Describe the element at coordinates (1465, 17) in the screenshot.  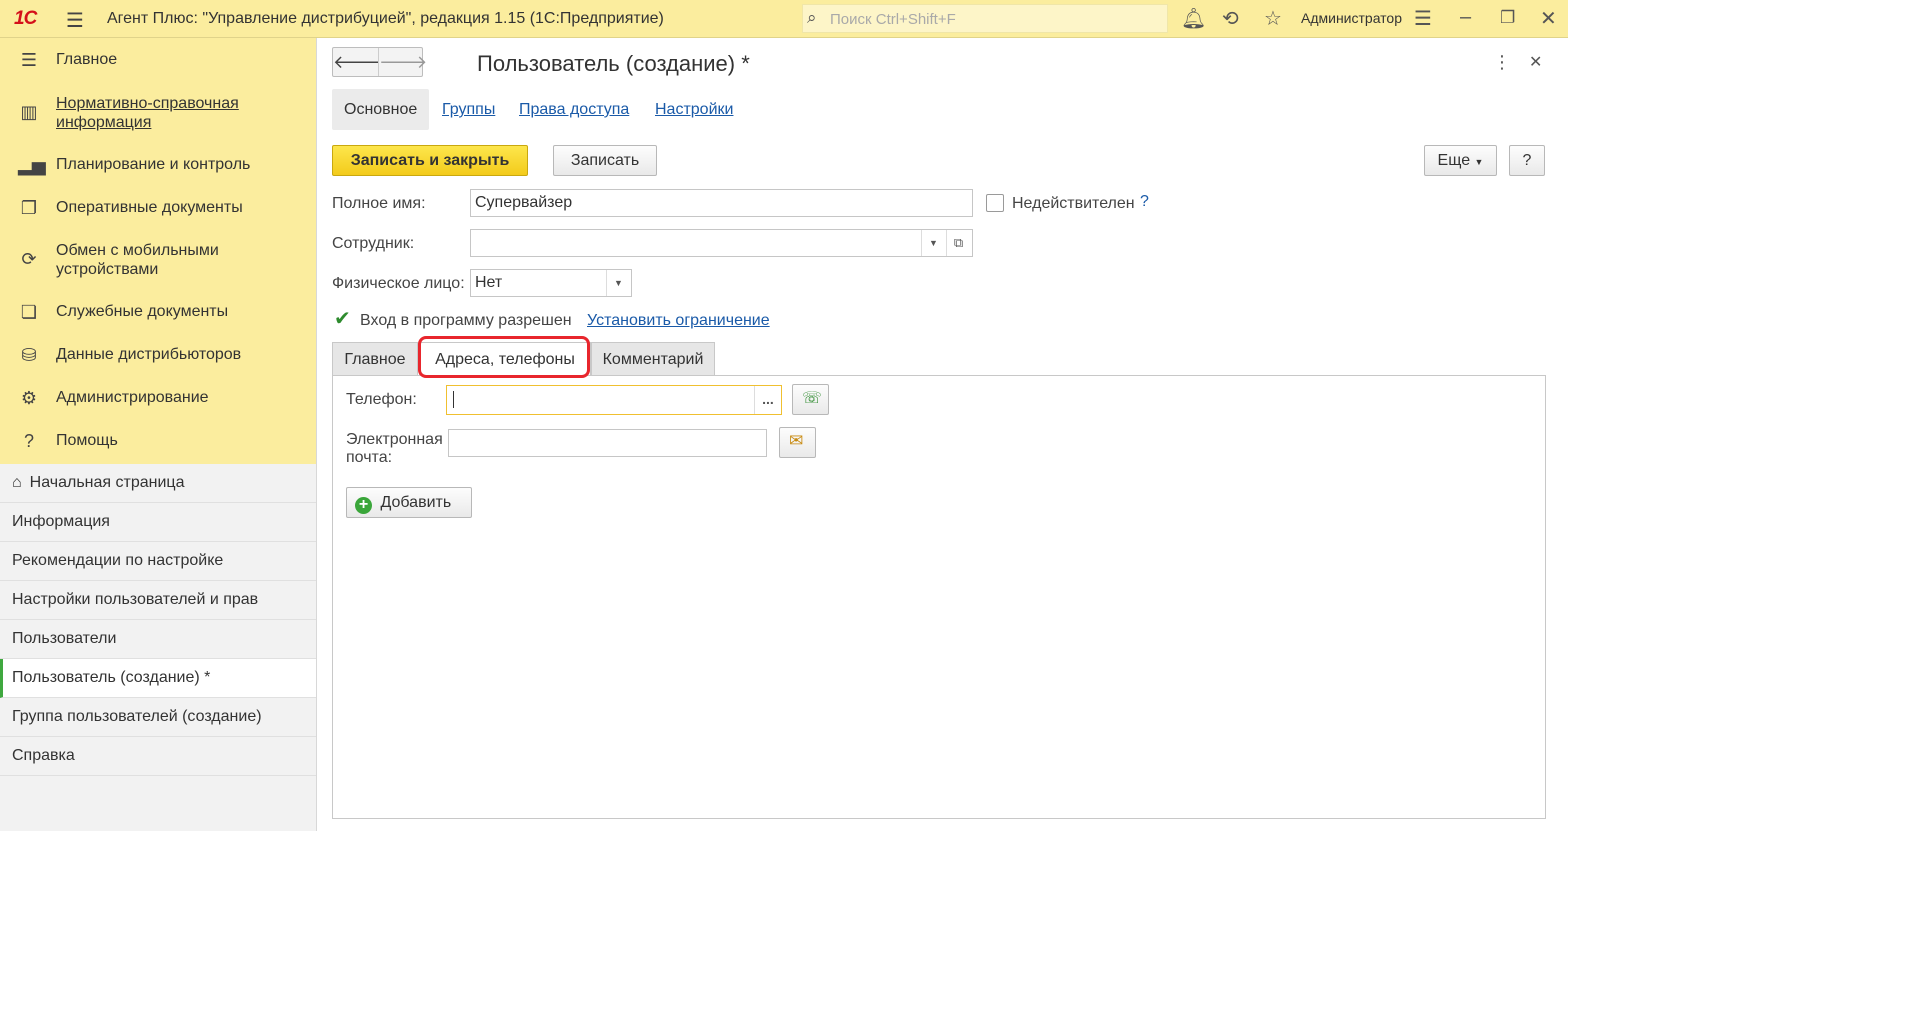
I see `minimize-icon: –` at that location.